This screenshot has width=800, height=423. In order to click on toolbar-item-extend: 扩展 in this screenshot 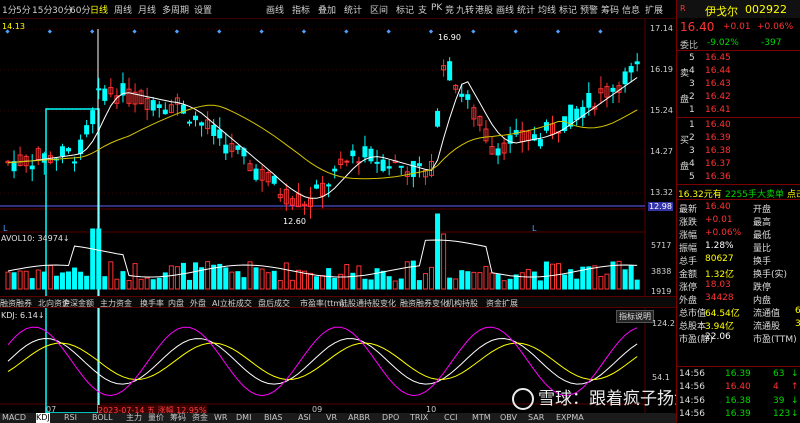, I will do `click(654, 9)`.